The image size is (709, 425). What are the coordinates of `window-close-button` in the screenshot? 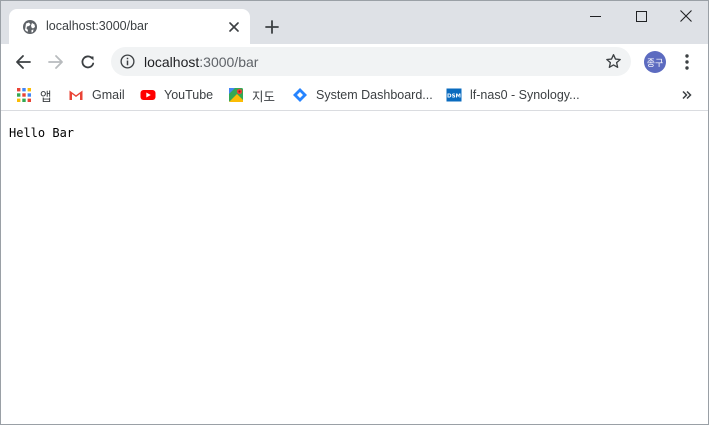 It's located at (685, 16).